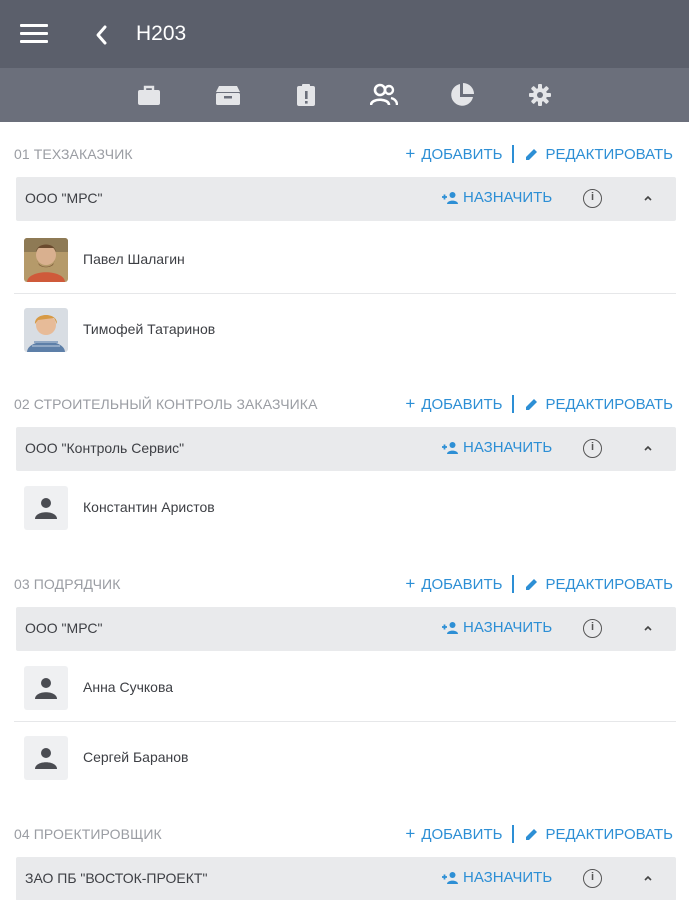  What do you see at coordinates (134, 259) in the screenshot?
I see `person-name: Павел Шалагин` at bounding box center [134, 259].